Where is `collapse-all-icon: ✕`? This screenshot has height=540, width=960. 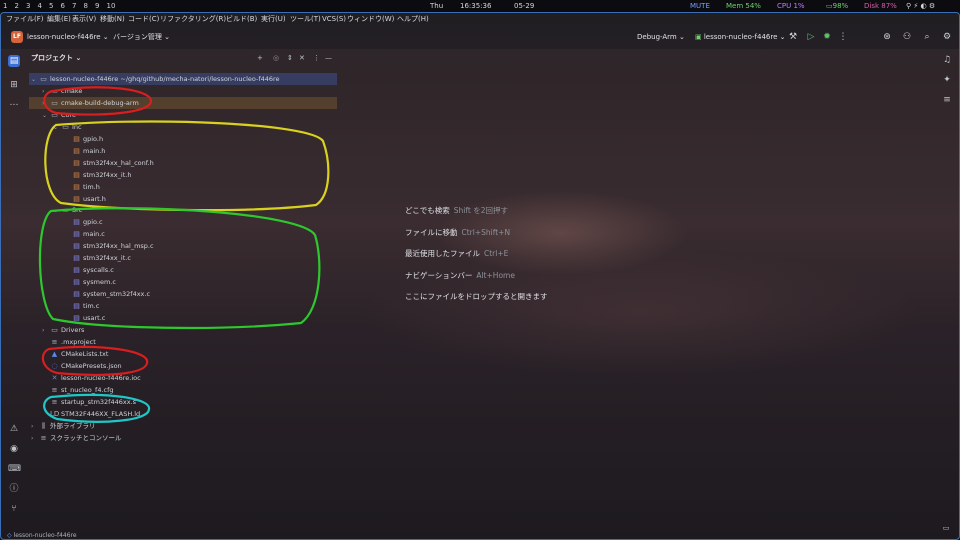
collapse-all-icon: ✕ is located at coordinates (302, 58).